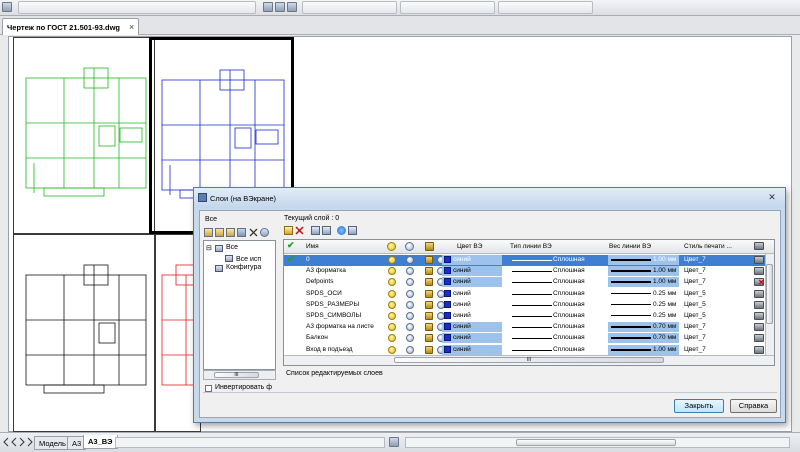 This screenshot has height=452, width=800. I want to click on layer-name: SPDS_РАЗМЕРЫ, so click(332, 304).